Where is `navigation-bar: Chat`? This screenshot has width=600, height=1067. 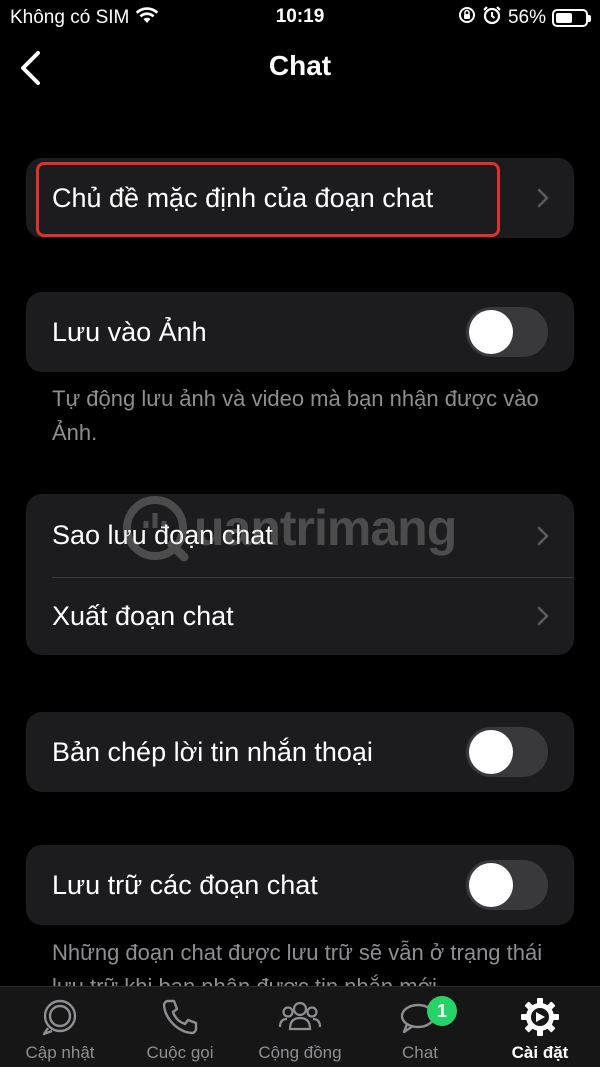
navigation-bar: Chat is located at coordinates (300, 68).